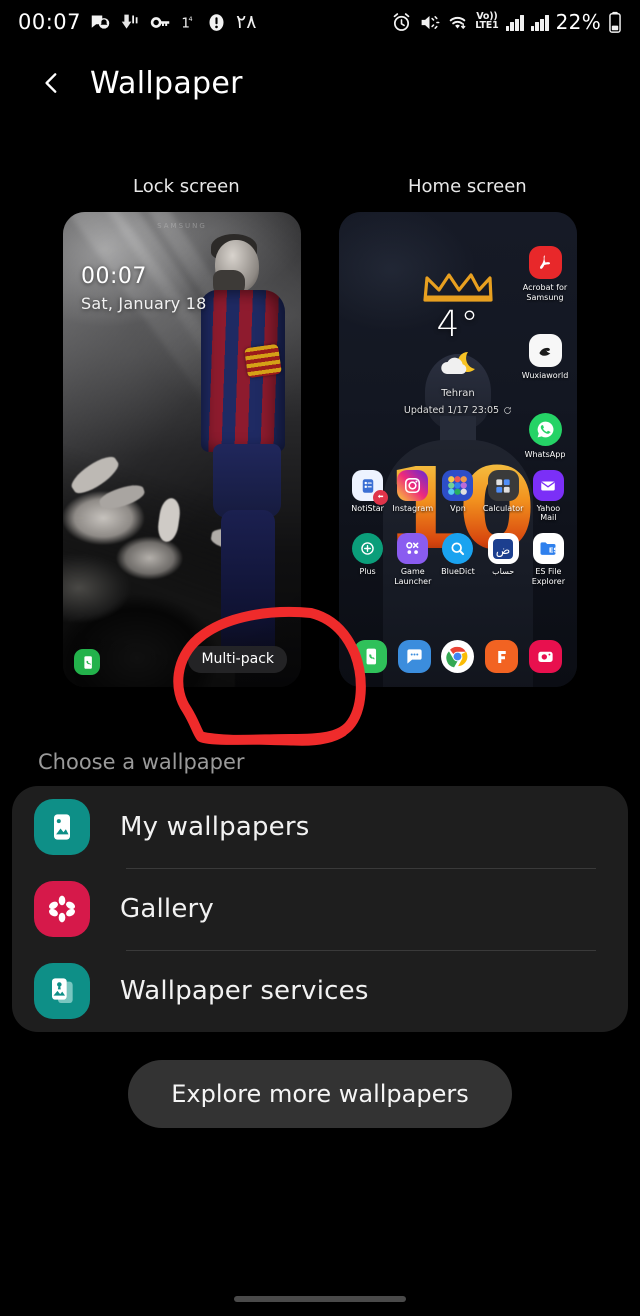 The width and height of the screenshot is (640, 1316). Describe the element at coordinates (100, 22) in the screenshot. I see `notification-icon` at that location.